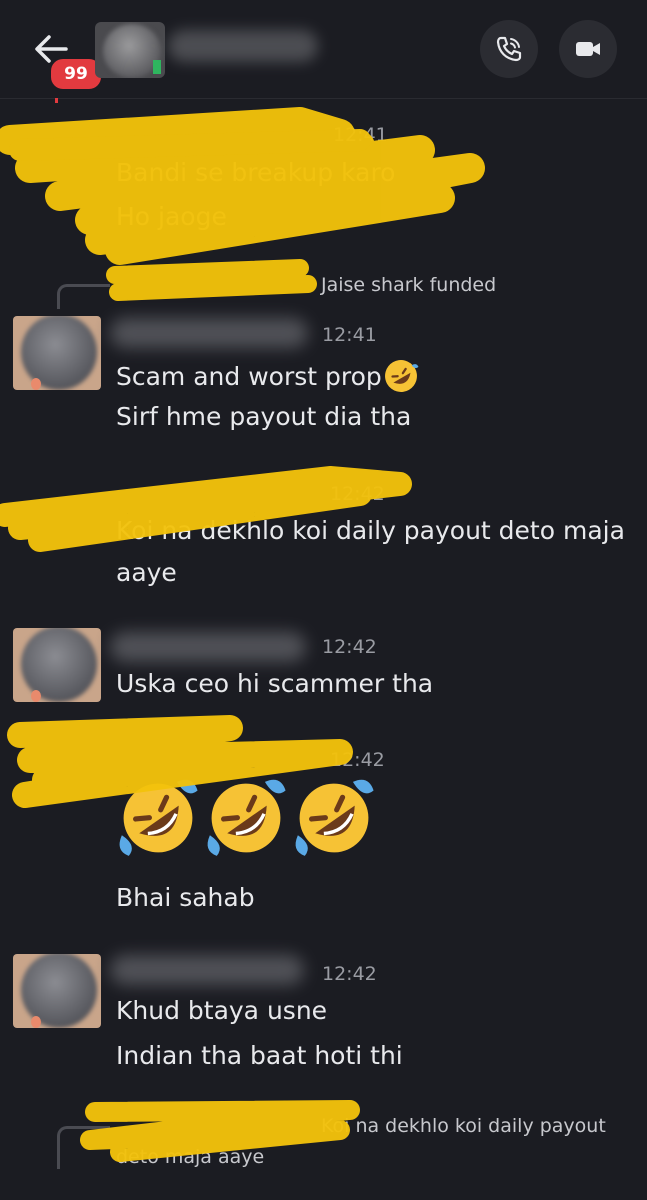 Image resolution: width=647 pixels, height=1200 pixels. What do you see at coordinates (370, 530) in the screenshot?
I see `message-line: Koi na dekhlo koi daily payout deto maja` at bounding box center [370, 530].